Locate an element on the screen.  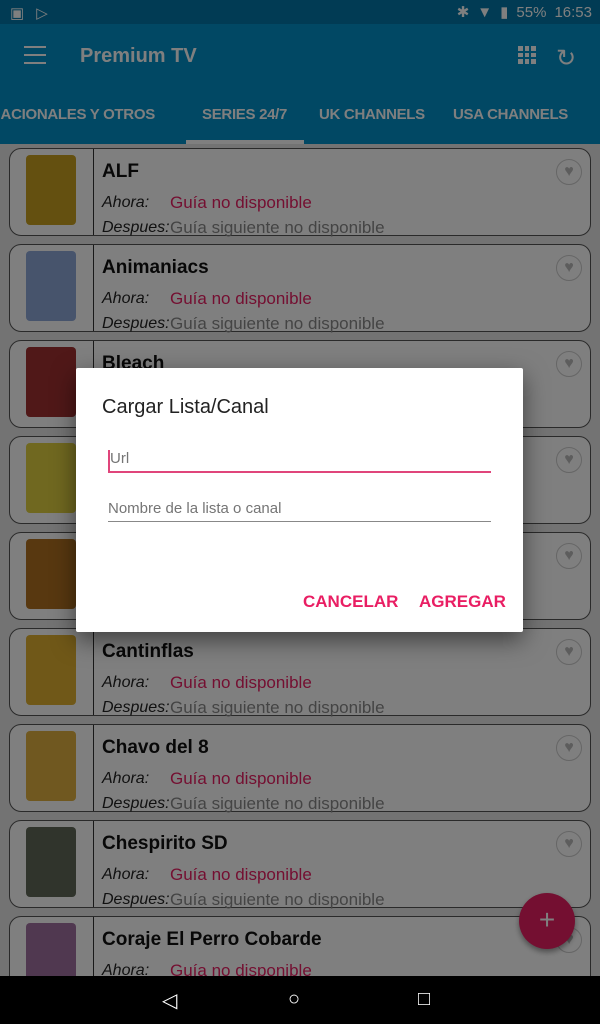
url-input is located at coordinates (299, 461).